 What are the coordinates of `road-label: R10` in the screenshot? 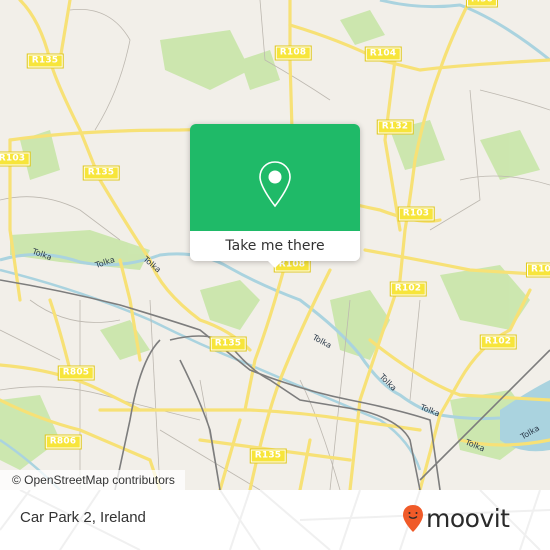 It's located at (537, 270).